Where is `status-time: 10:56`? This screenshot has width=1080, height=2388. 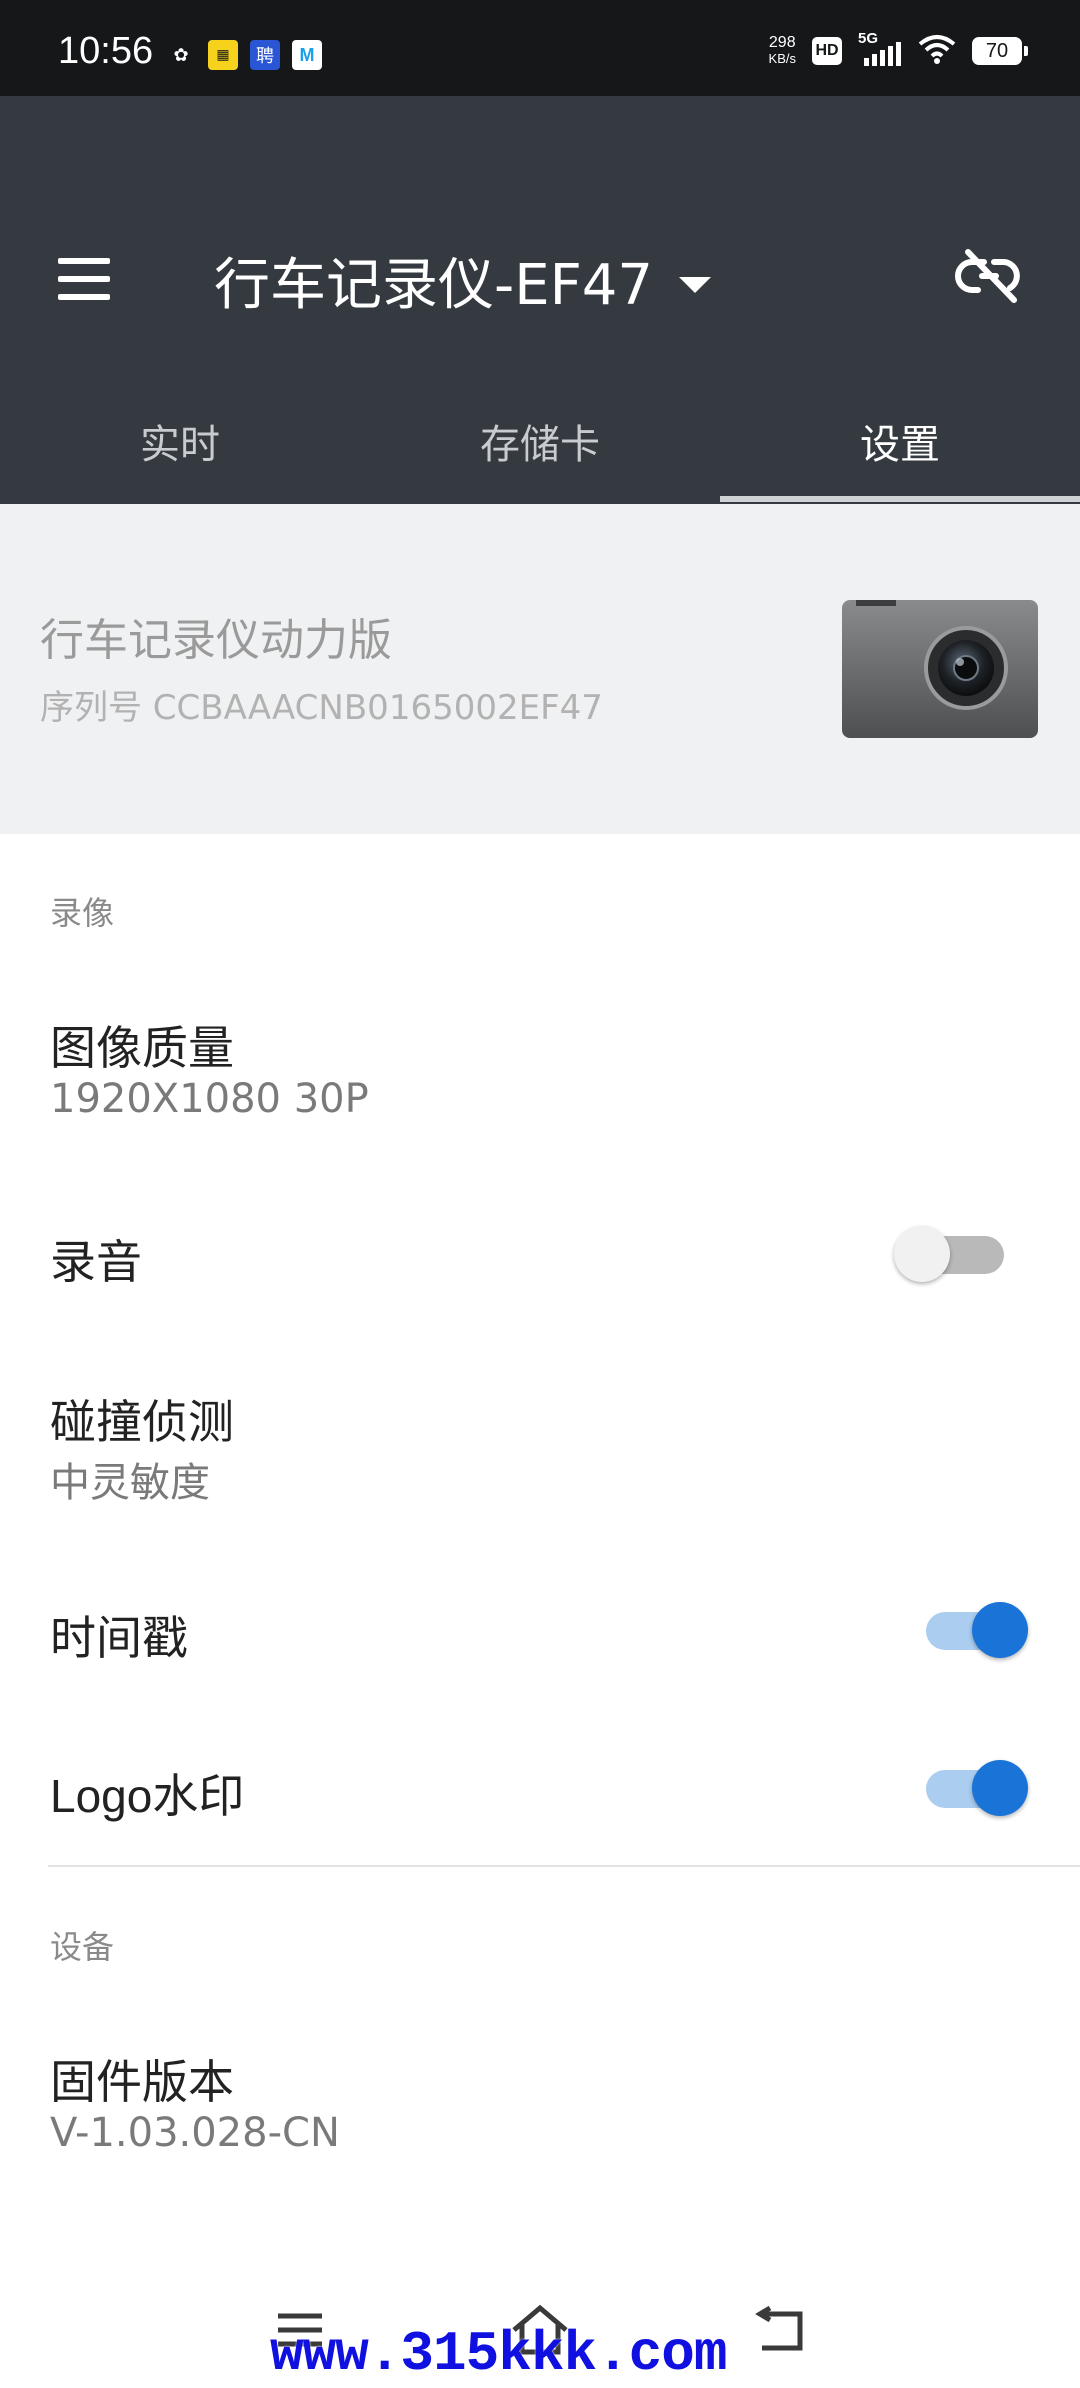 status-time: 10:56 is located at coordinates (106, 51).